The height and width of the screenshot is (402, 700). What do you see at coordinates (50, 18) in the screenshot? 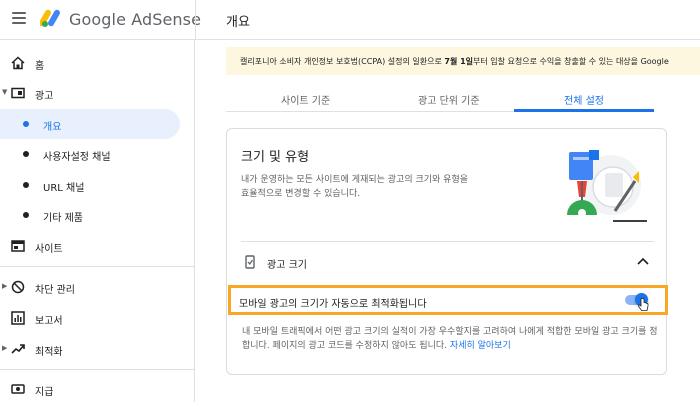
I see `adsense-logo` at bounding box center [50, 18].